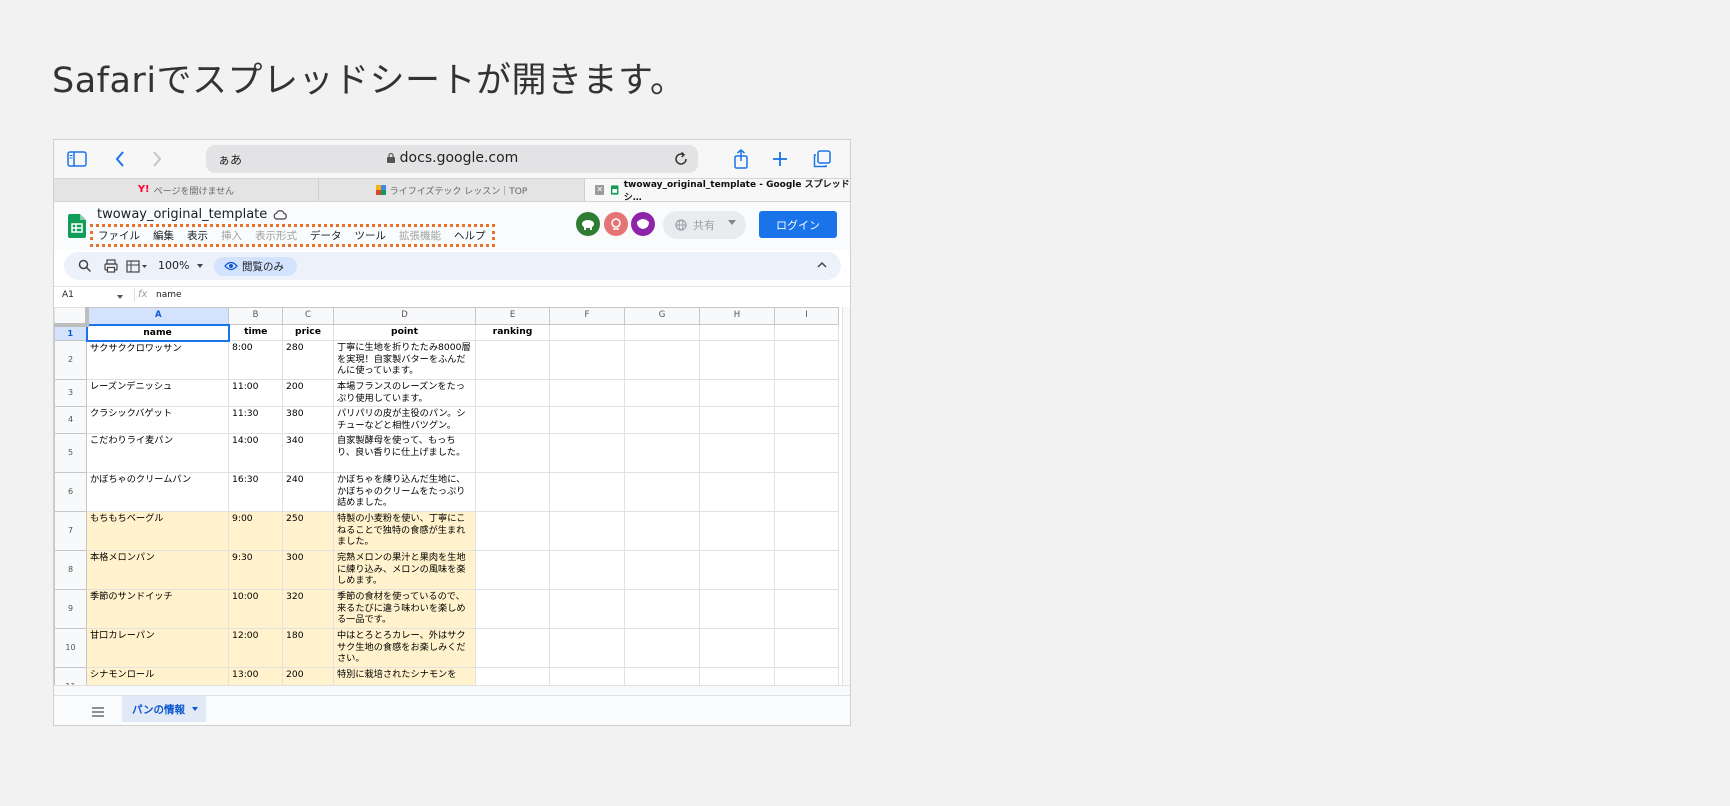 The width and height of the screenshot is (1730, 806). What do you see at coordinates (197, 235) in the screenshot?
I see `menu-view: 表示` at bounding box center [197, 235].